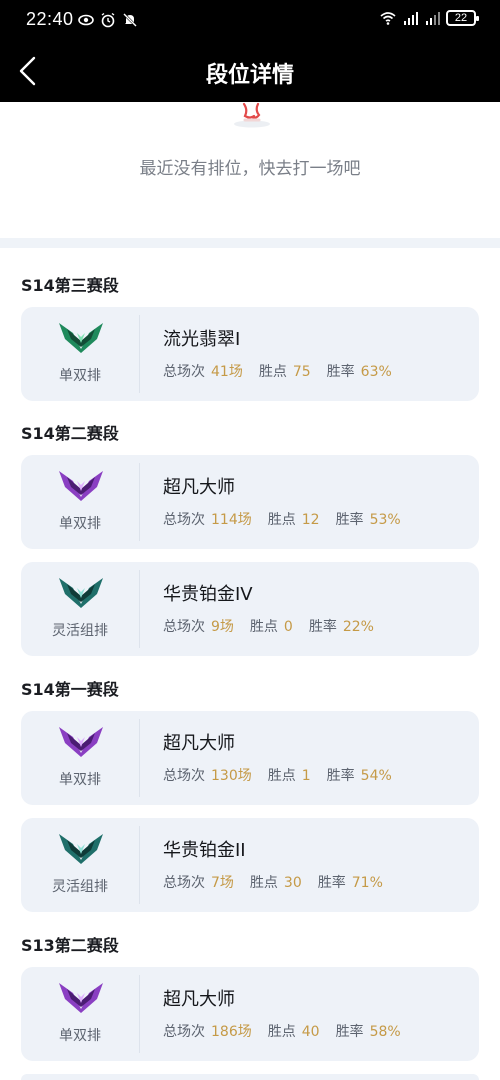 The height and width of the screenshot is (1080, 500). I want to click on empty-message: 最近没有排位，快去打一场吧, so click(250, 169).